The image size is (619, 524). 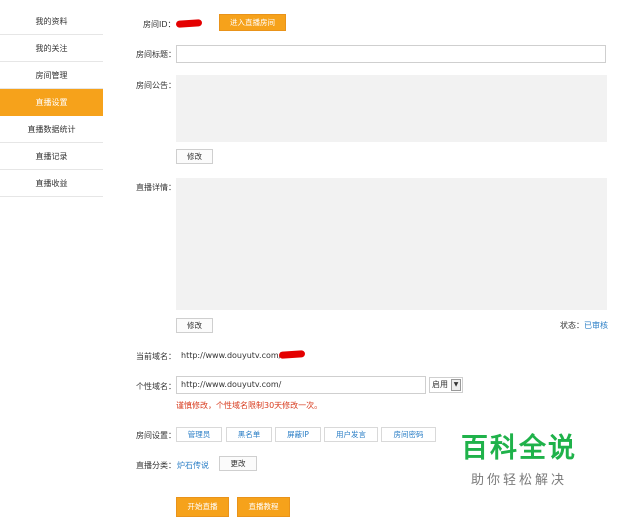 I want to click on block-ip-button: 屏蔽IP, so click(x=298, y=434).